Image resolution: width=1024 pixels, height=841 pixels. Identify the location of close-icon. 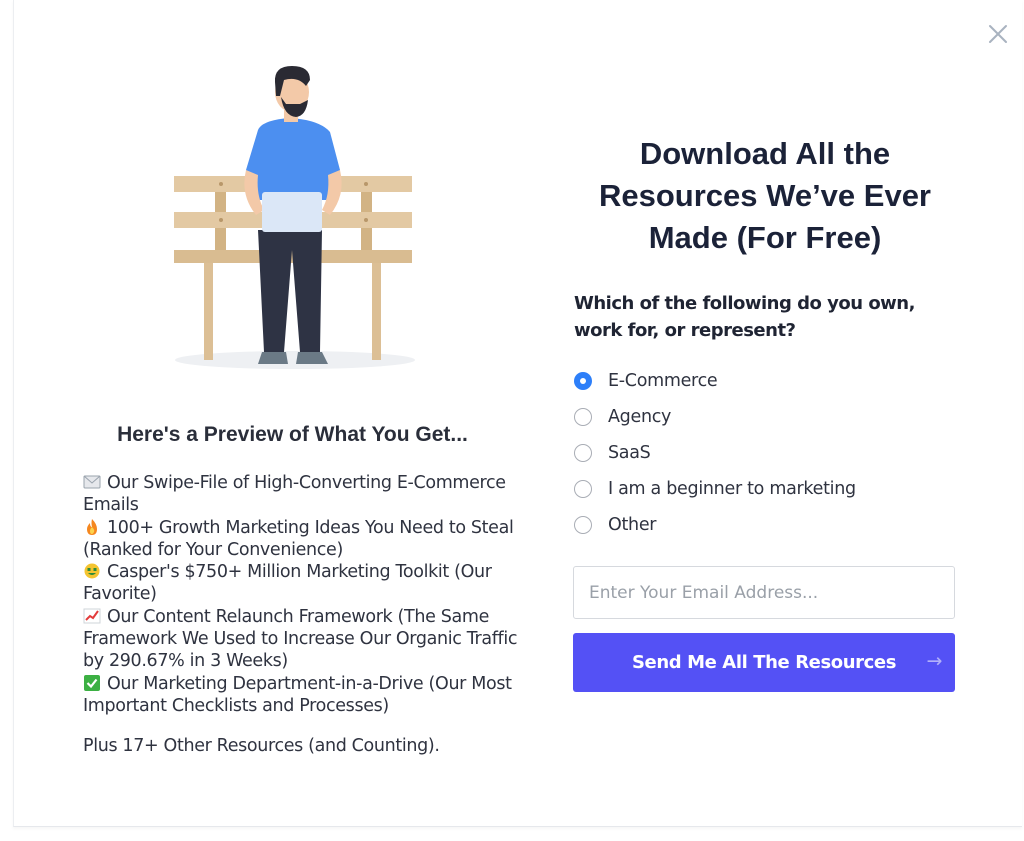
(998, 34).